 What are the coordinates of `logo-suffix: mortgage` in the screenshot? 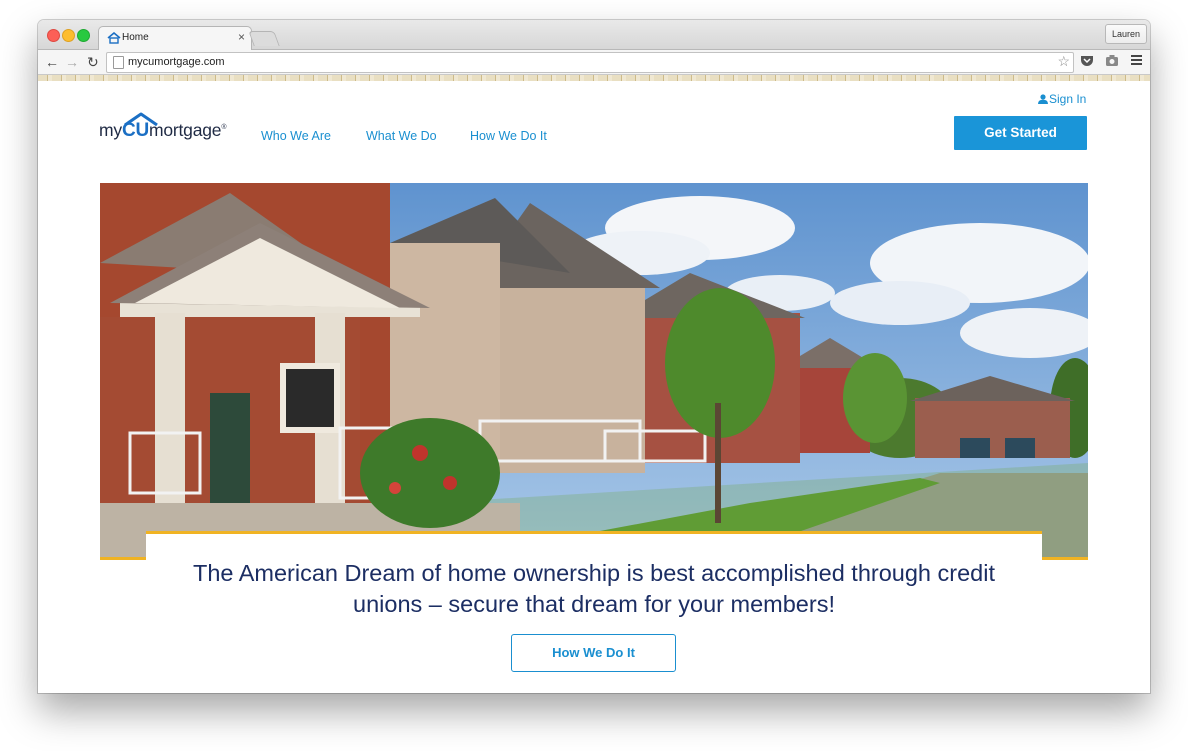 It's located at (185, 130).